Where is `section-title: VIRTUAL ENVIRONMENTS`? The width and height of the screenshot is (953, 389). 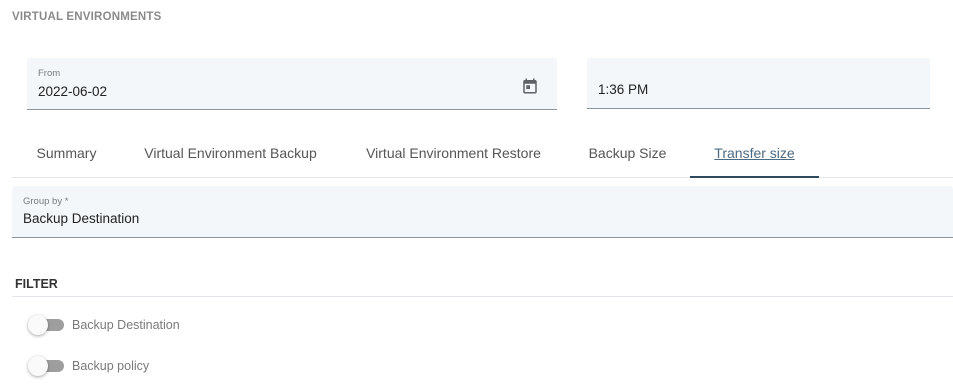 section-title: VIRTUAL ENVIRONMENTS is located at coordinates (87, 17).